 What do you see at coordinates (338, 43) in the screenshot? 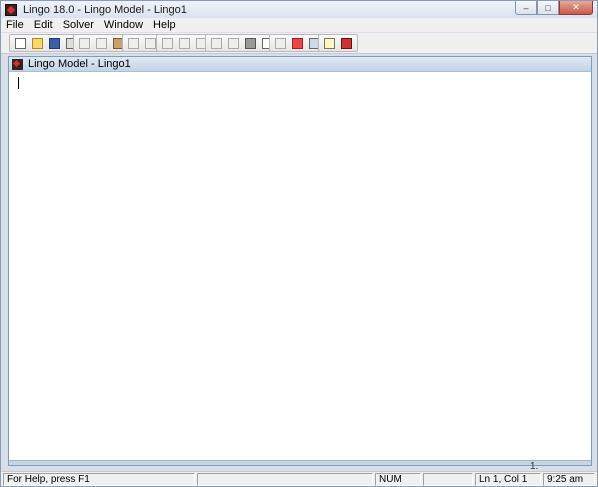
I see `toolbar-help-group` at bounding box center [338, 43].